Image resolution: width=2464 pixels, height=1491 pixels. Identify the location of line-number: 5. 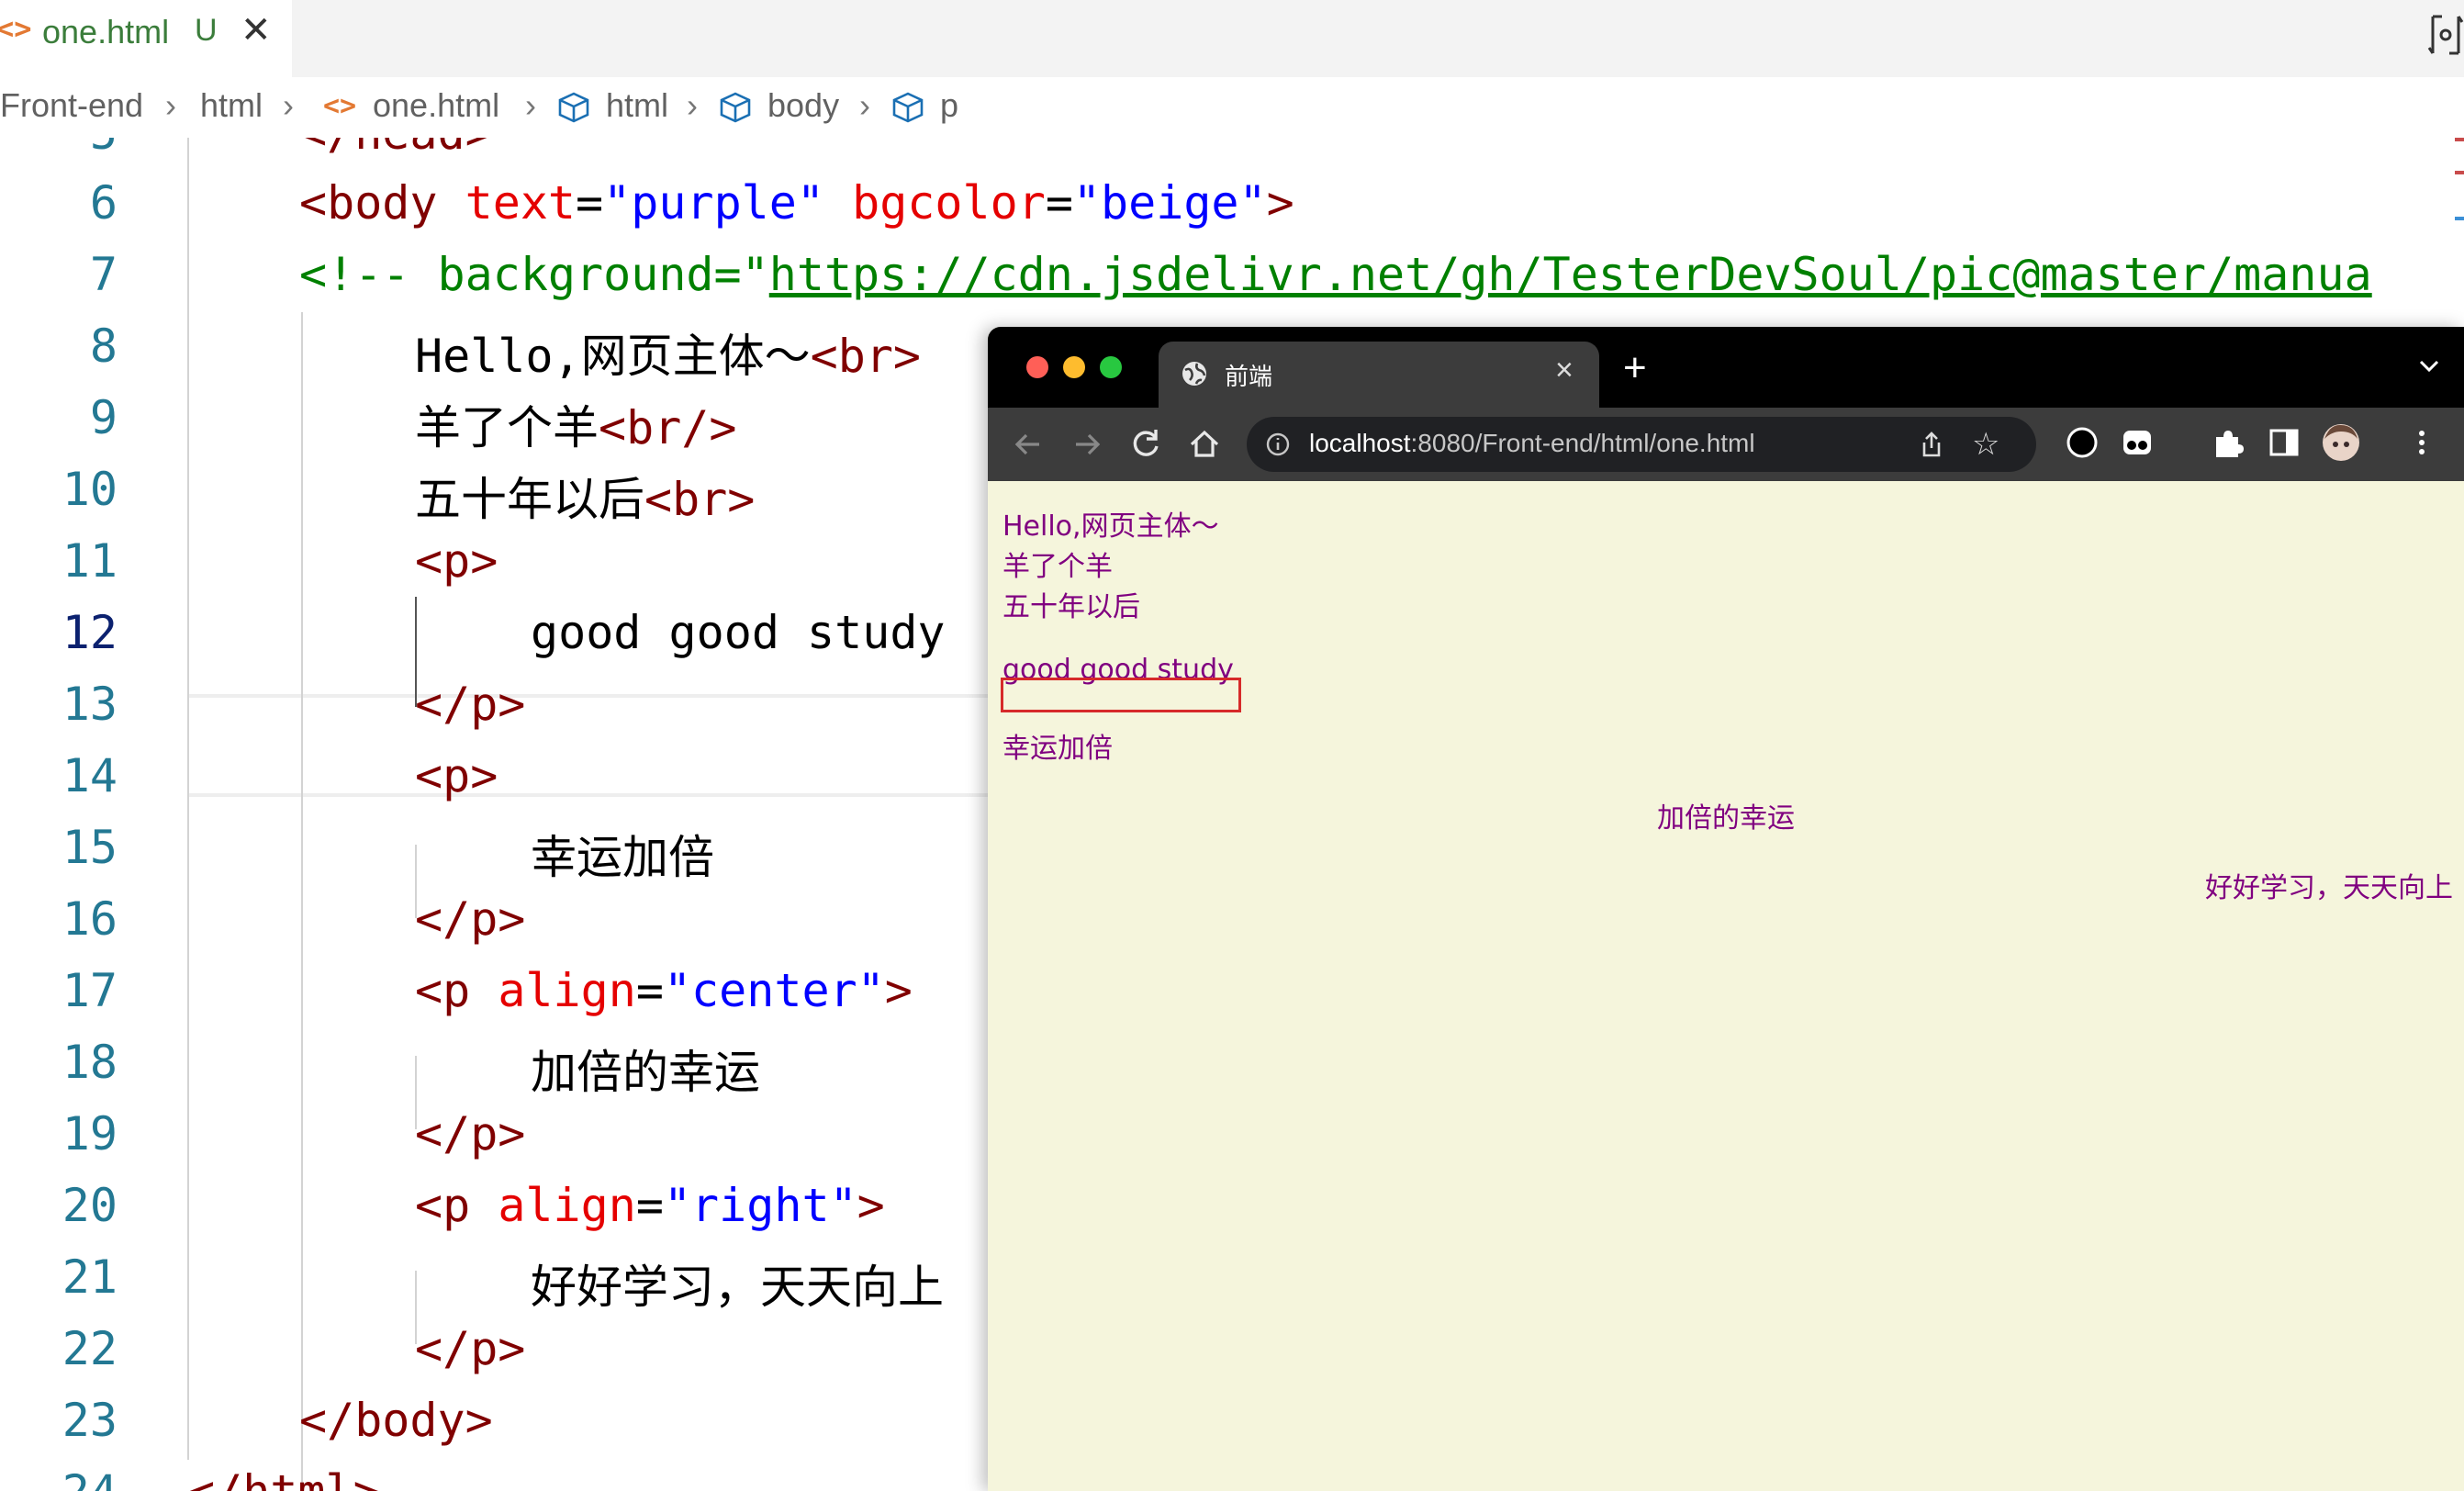
(59, 149).